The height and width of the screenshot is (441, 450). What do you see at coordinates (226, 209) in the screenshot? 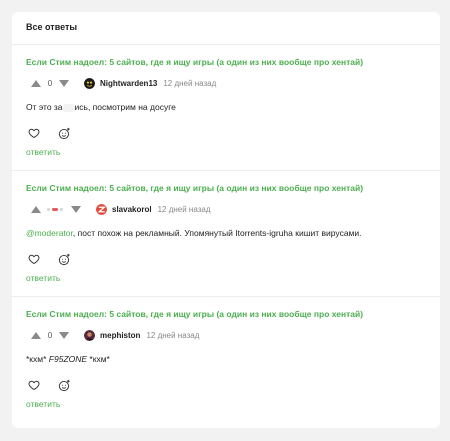
I see `comment-meta: slavakorol 12 дней назад` at bounding box center [226, 209].